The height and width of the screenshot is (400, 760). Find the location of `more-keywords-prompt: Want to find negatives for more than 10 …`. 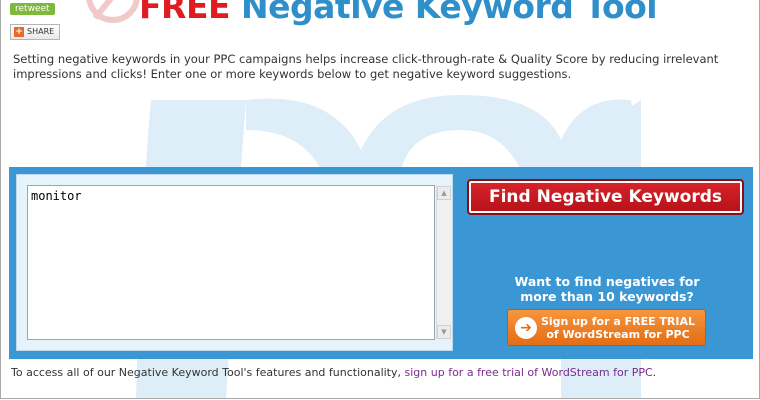

more-keywords-prompt: Want to find negatives for more than 10 … is located at coordinates (607, 289).